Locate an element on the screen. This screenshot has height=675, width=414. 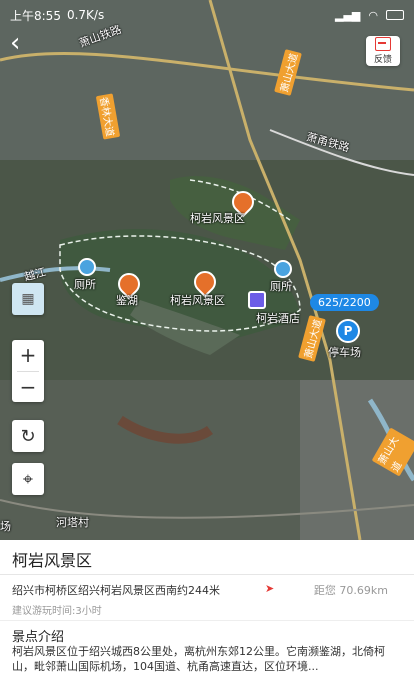
parking-icon: P is located at coordinates (348, 331).